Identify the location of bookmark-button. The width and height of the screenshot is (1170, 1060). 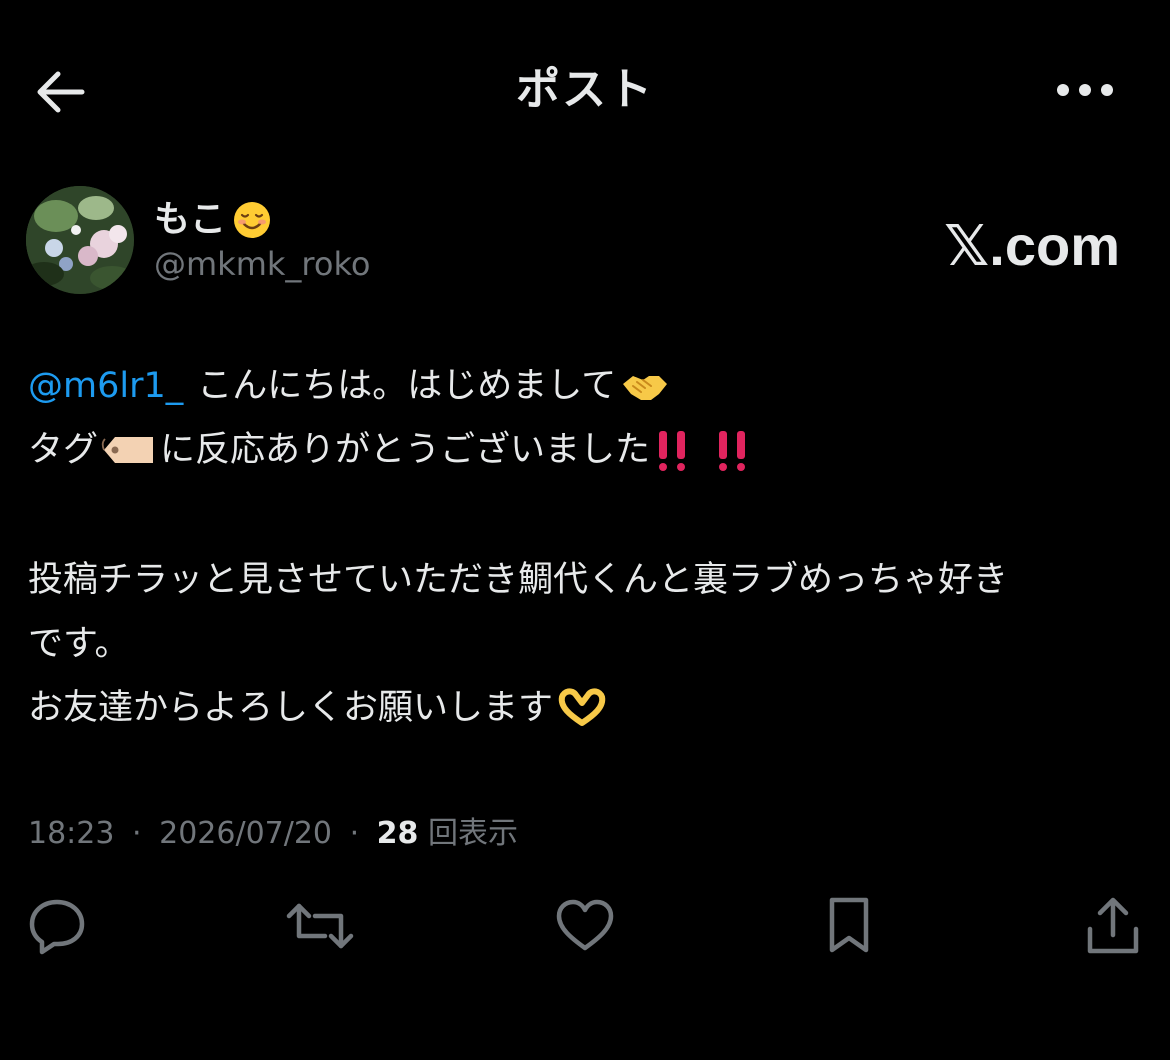
(849, 926).